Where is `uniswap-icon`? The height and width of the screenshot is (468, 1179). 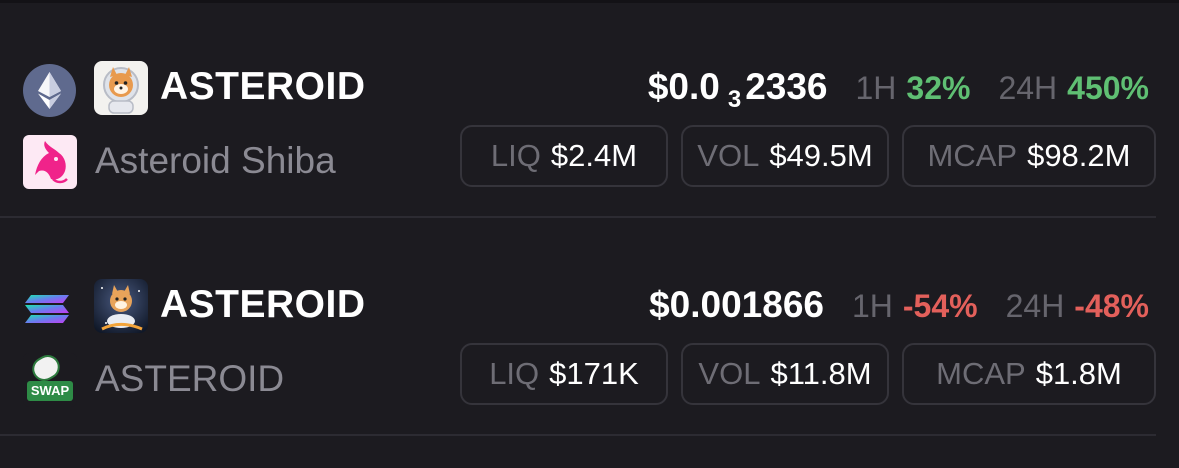
uniswap-icon is located at coordinates (50, 162).